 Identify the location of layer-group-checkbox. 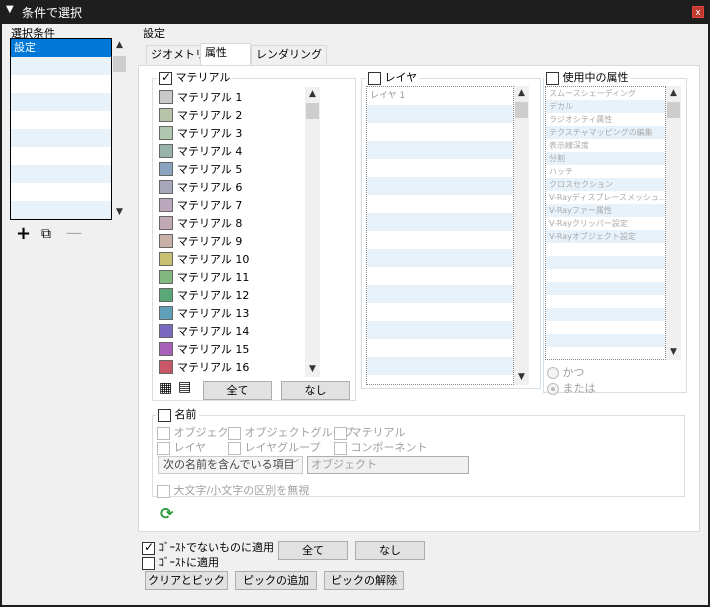
(234, 448).